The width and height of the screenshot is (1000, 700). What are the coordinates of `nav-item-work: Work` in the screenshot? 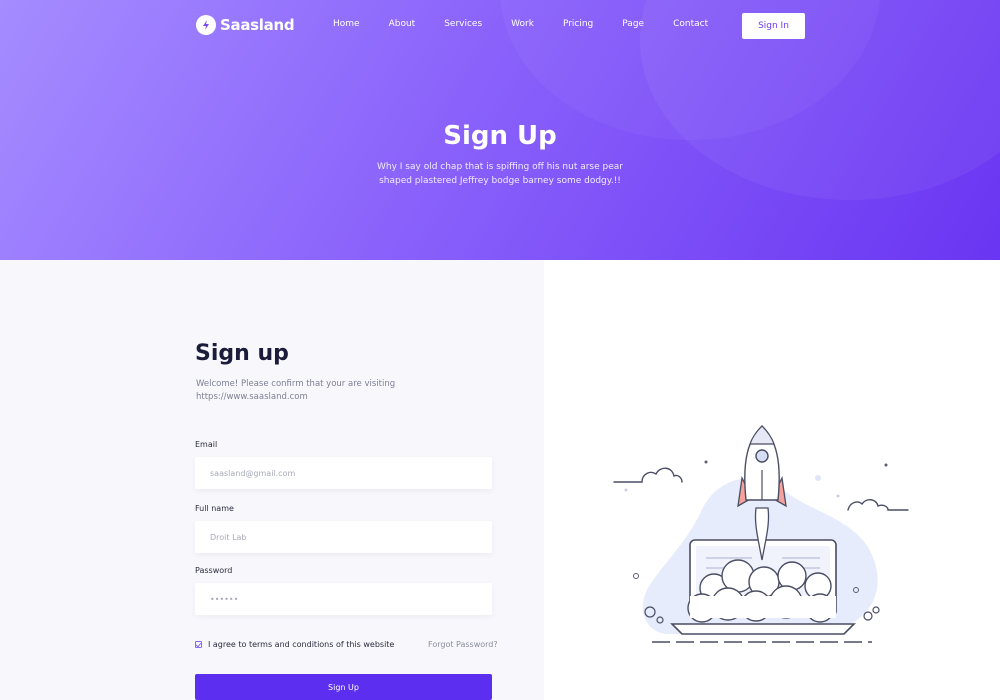 It's located at (522, 24).